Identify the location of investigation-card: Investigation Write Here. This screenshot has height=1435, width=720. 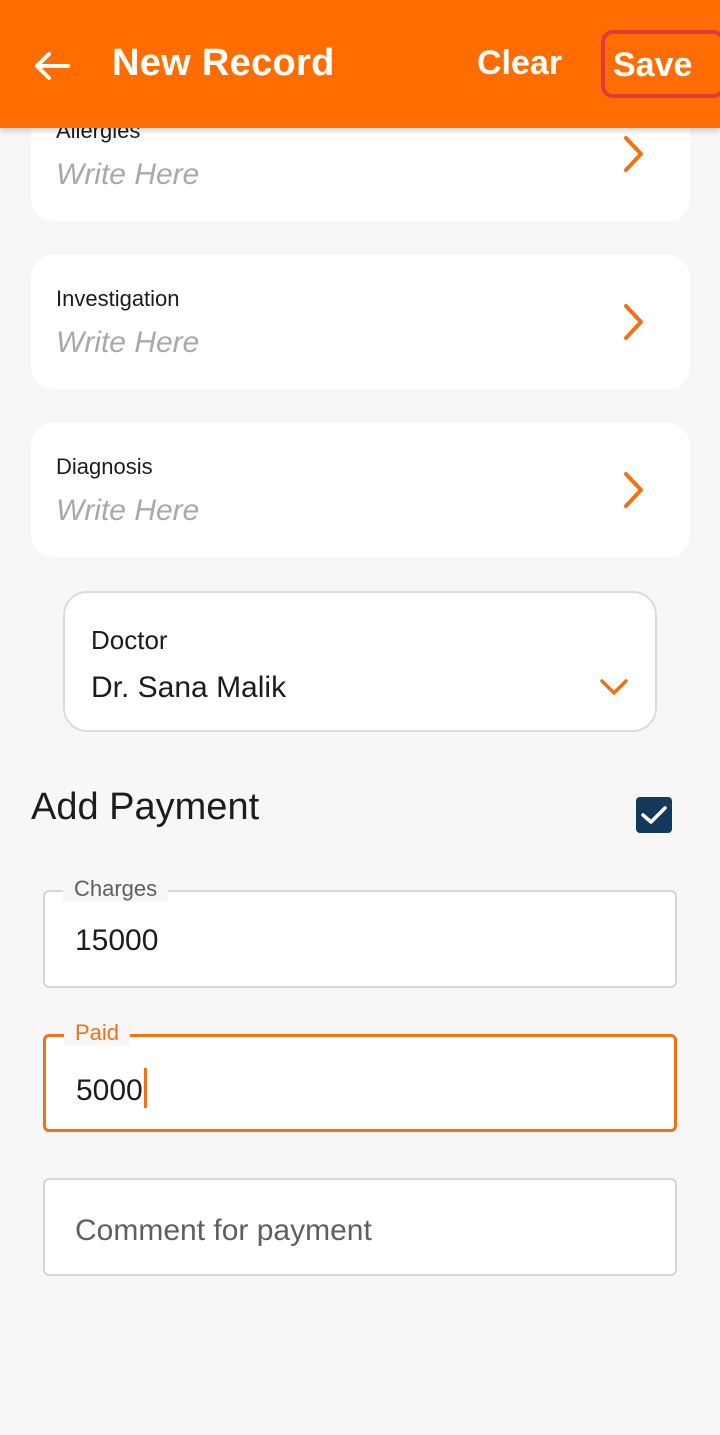
(360, 322).